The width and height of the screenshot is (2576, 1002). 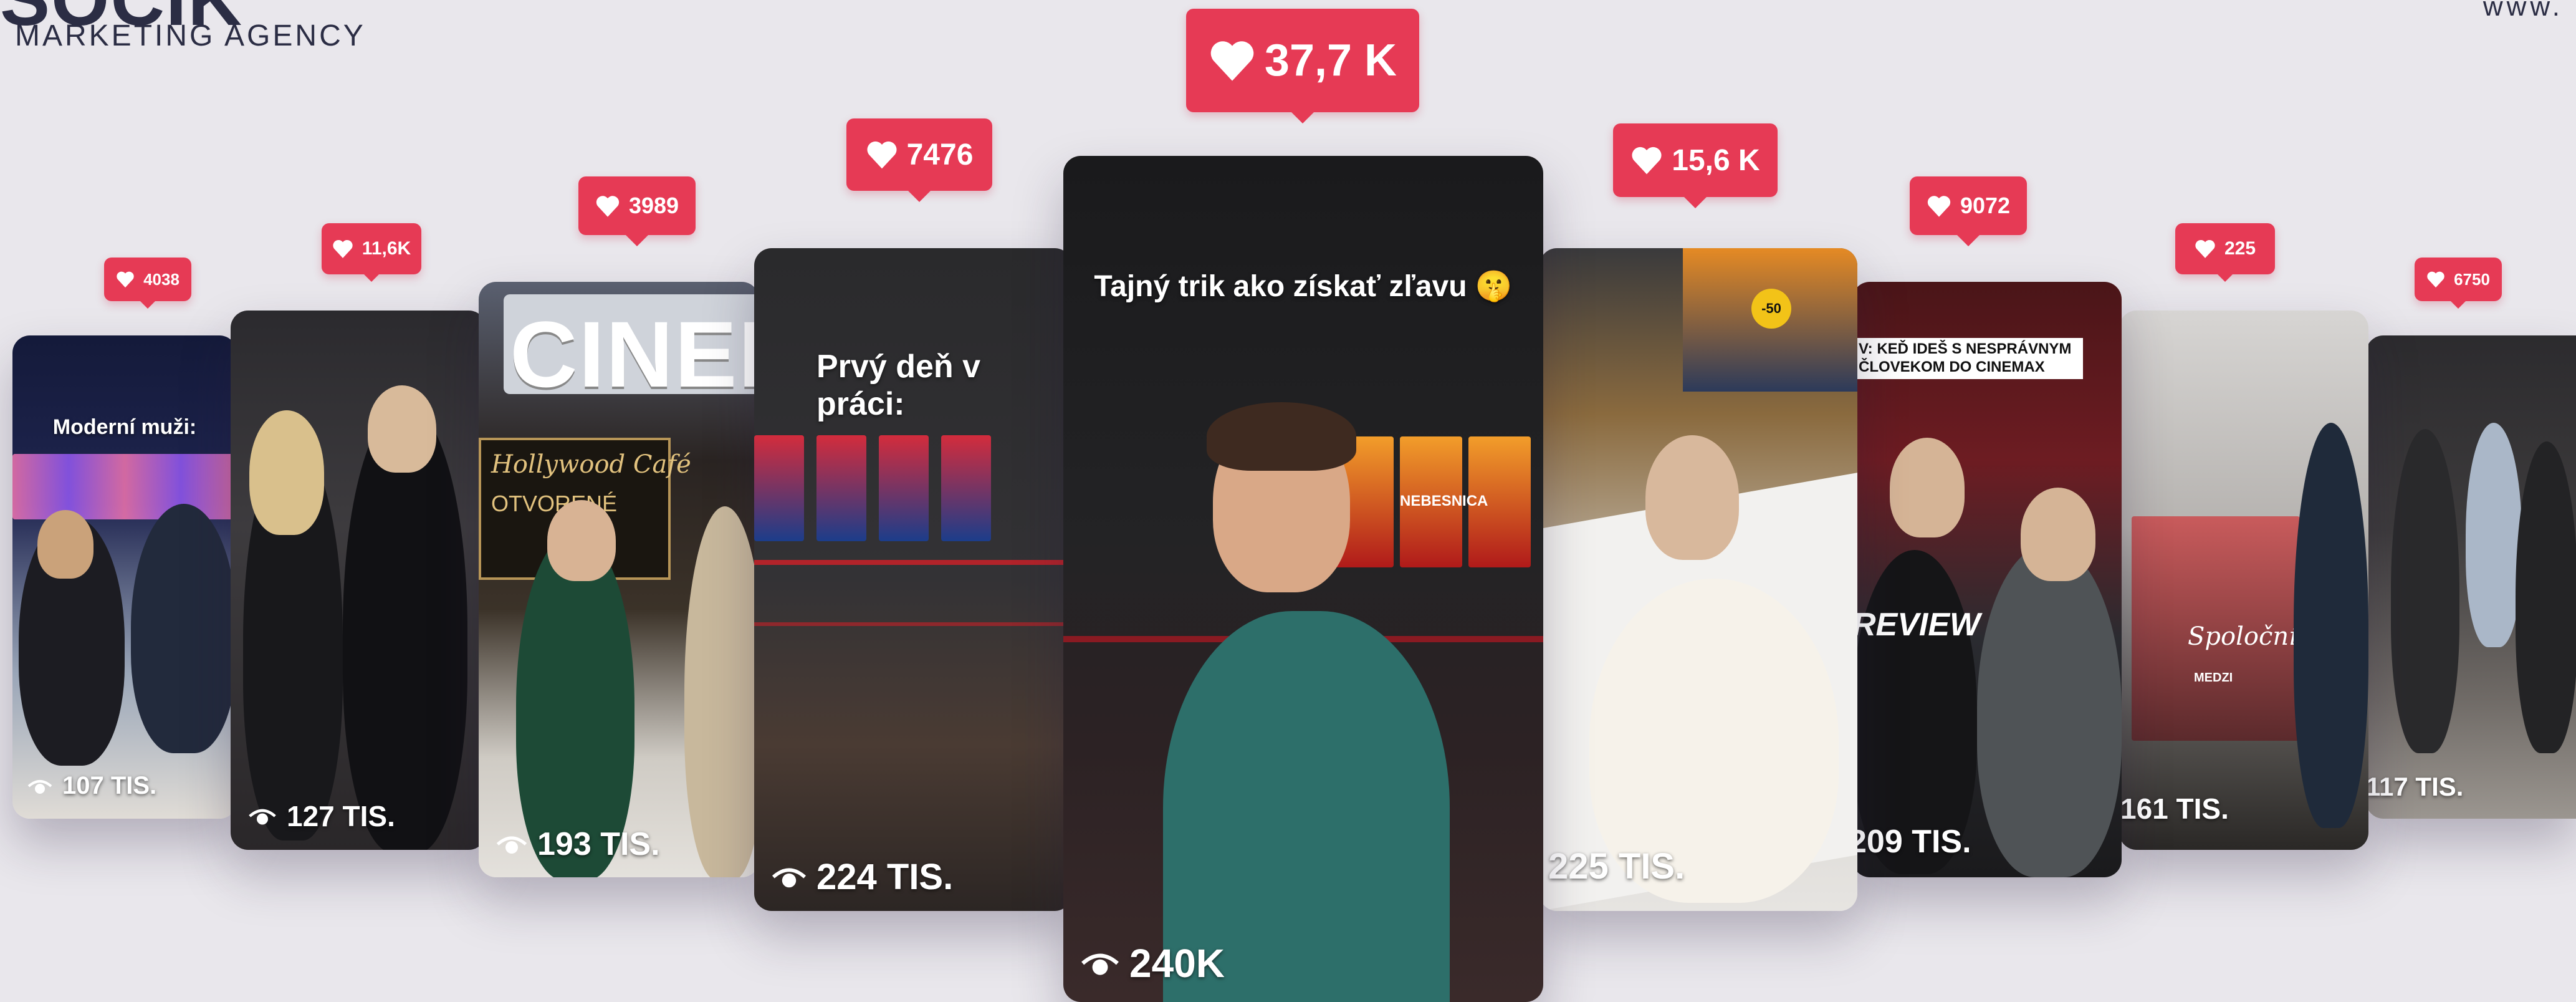 What do you see at coordinates (619, 579) in the screenshot?
I see `video-card: CINEM Hollywood Café OTVORENÉ 193 TIS.` at bounding box center [619, 579].